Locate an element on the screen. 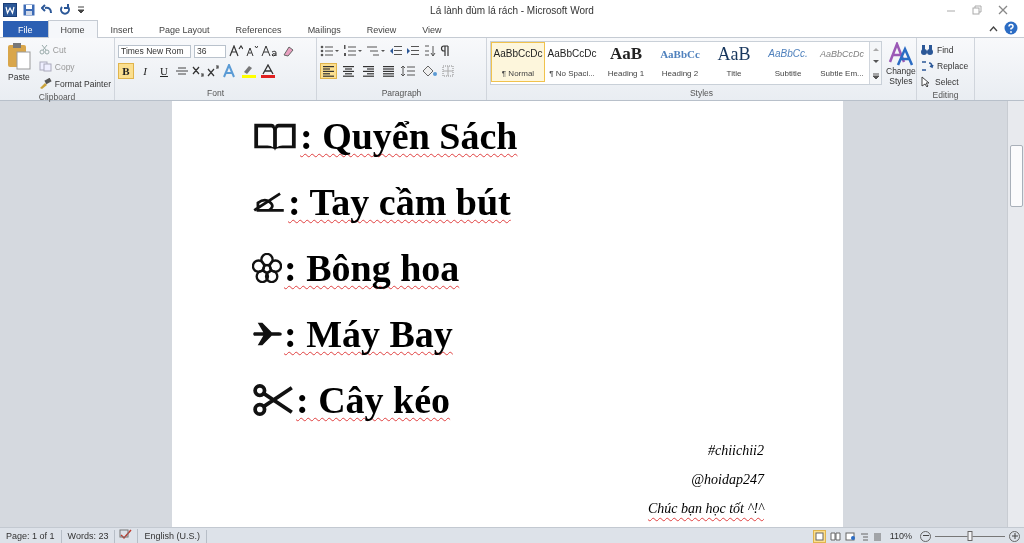  copy-icon is located at coordinates (45, 66).